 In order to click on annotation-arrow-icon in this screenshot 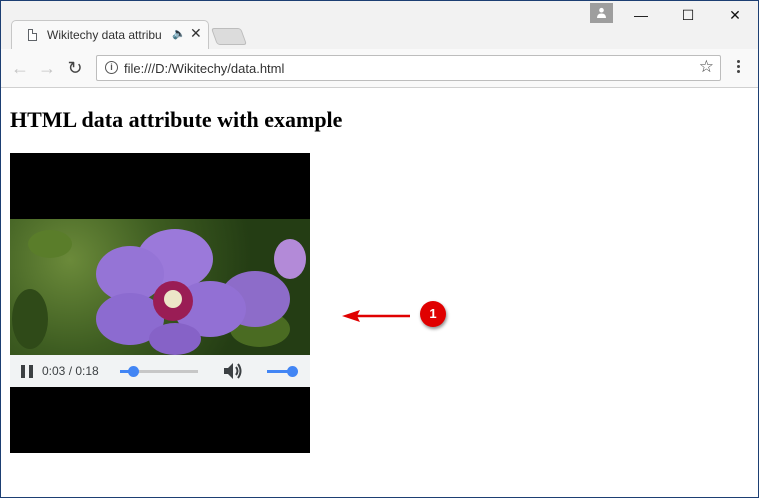, I will do `click(376, 316)`.